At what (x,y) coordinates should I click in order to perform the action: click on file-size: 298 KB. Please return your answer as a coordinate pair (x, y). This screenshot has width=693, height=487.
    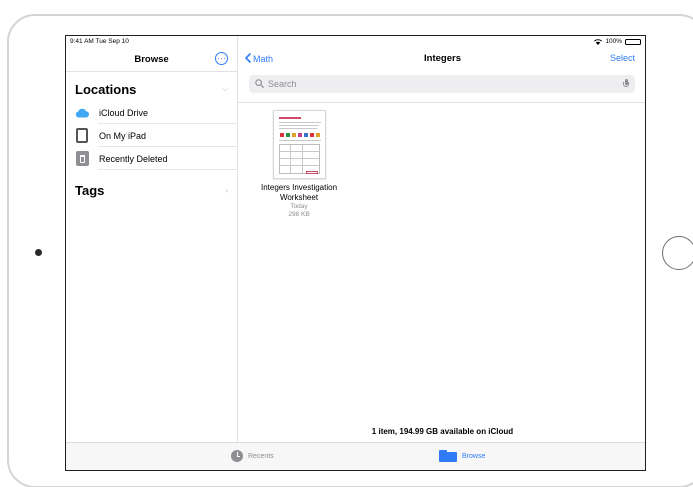
    Looking at the image, I should click on (299, 215).